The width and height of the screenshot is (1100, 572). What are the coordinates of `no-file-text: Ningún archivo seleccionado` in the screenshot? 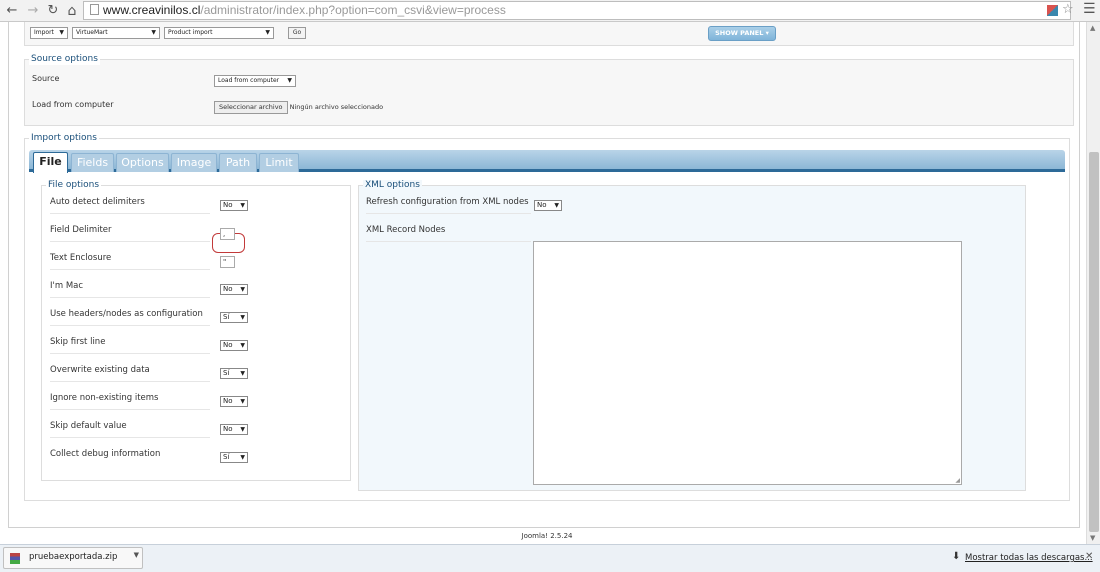 It's located at (336, 107).